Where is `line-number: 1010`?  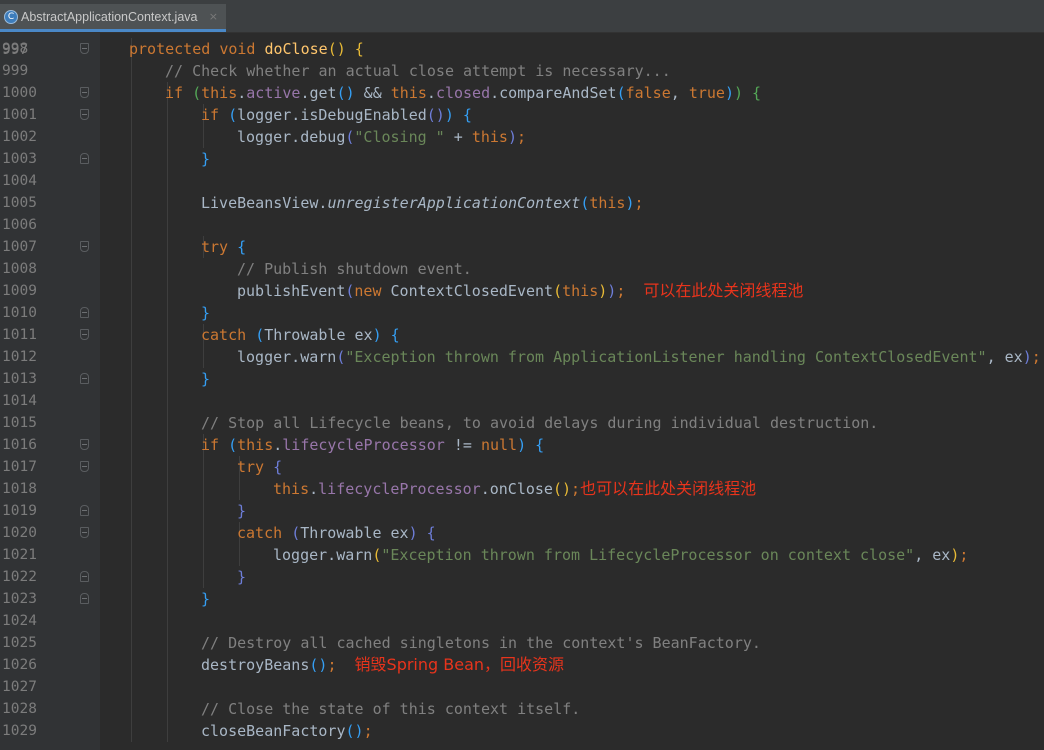 line-number: 1010 is located at coordinates (19, 313).